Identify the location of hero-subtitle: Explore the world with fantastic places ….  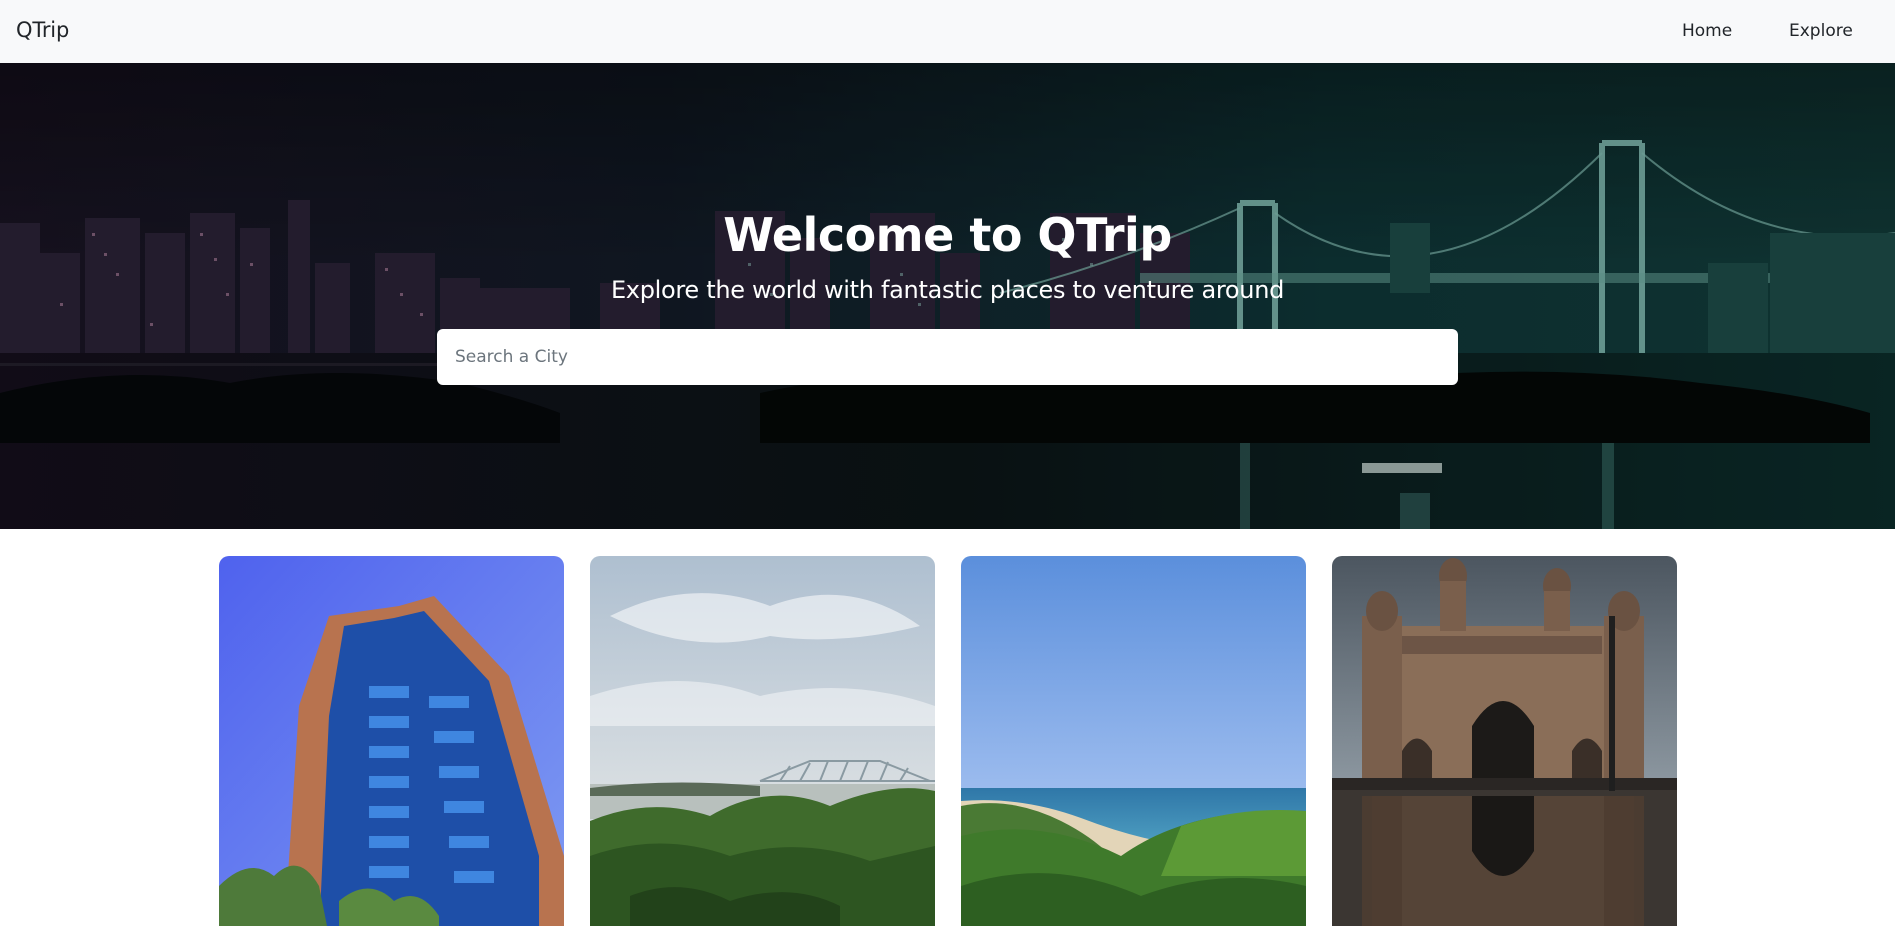
(947, 290).